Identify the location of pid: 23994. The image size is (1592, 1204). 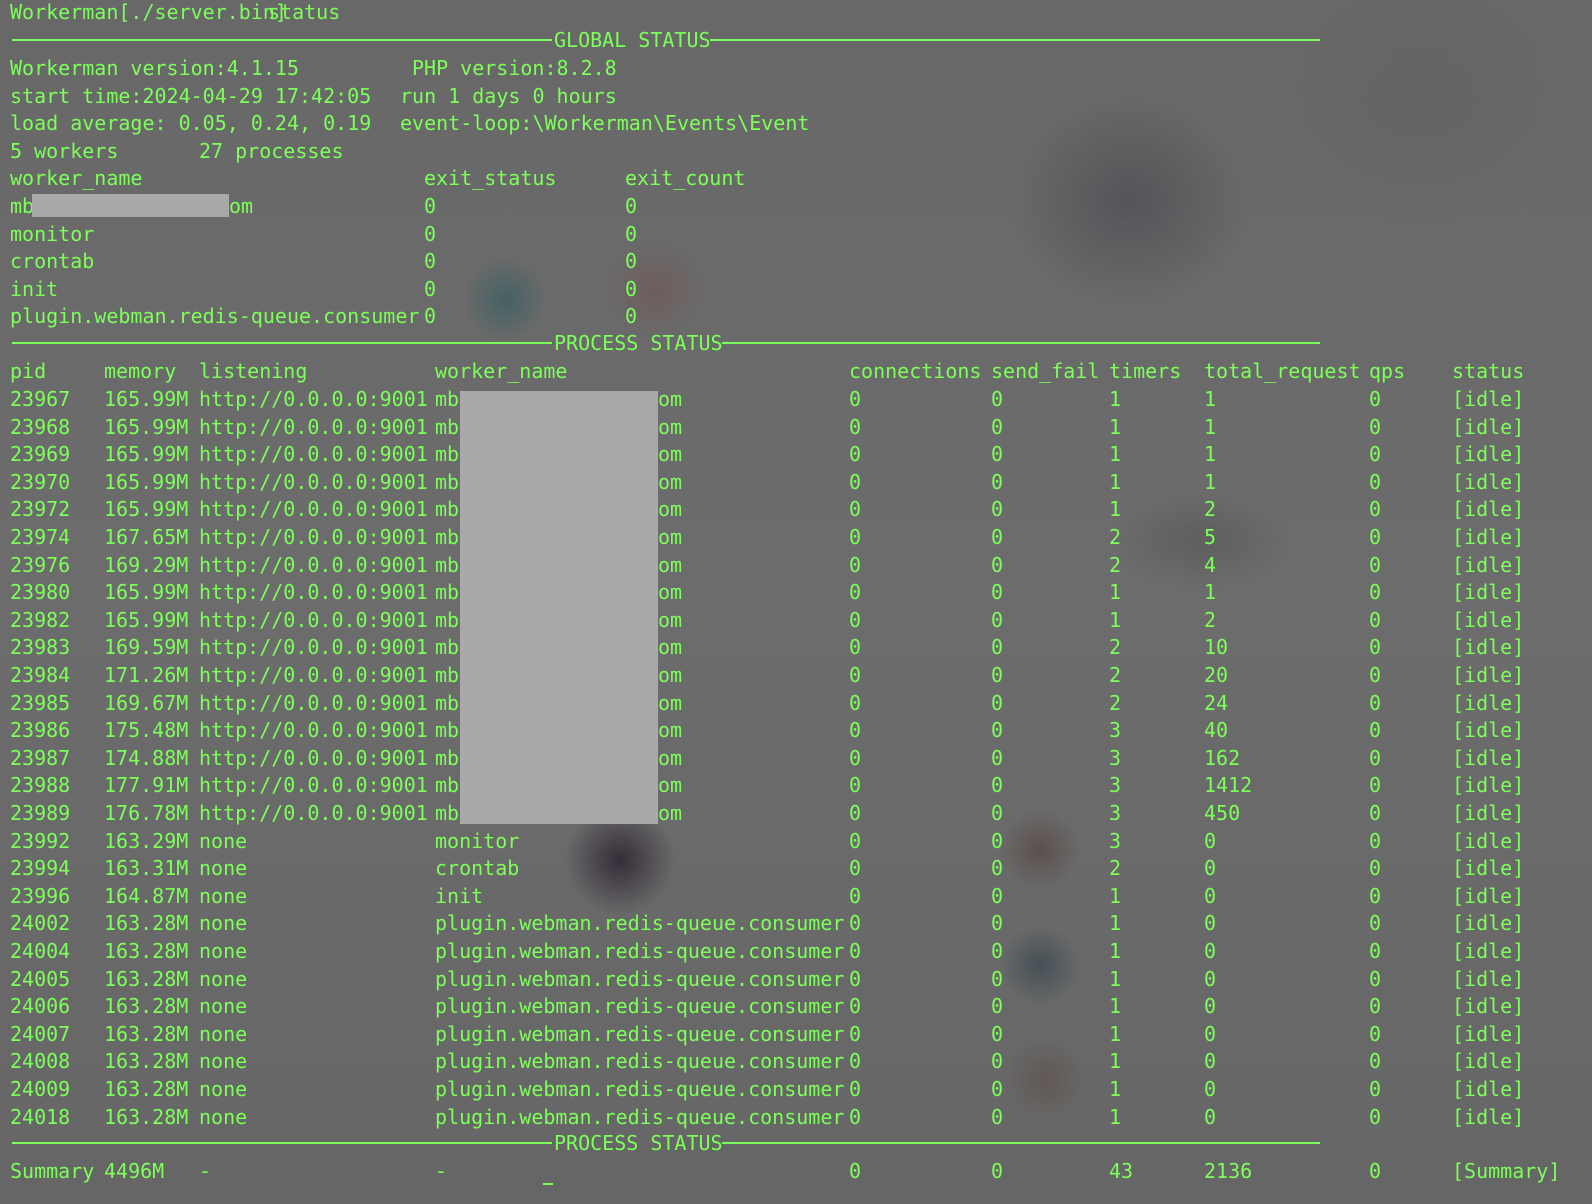
(40, 868).